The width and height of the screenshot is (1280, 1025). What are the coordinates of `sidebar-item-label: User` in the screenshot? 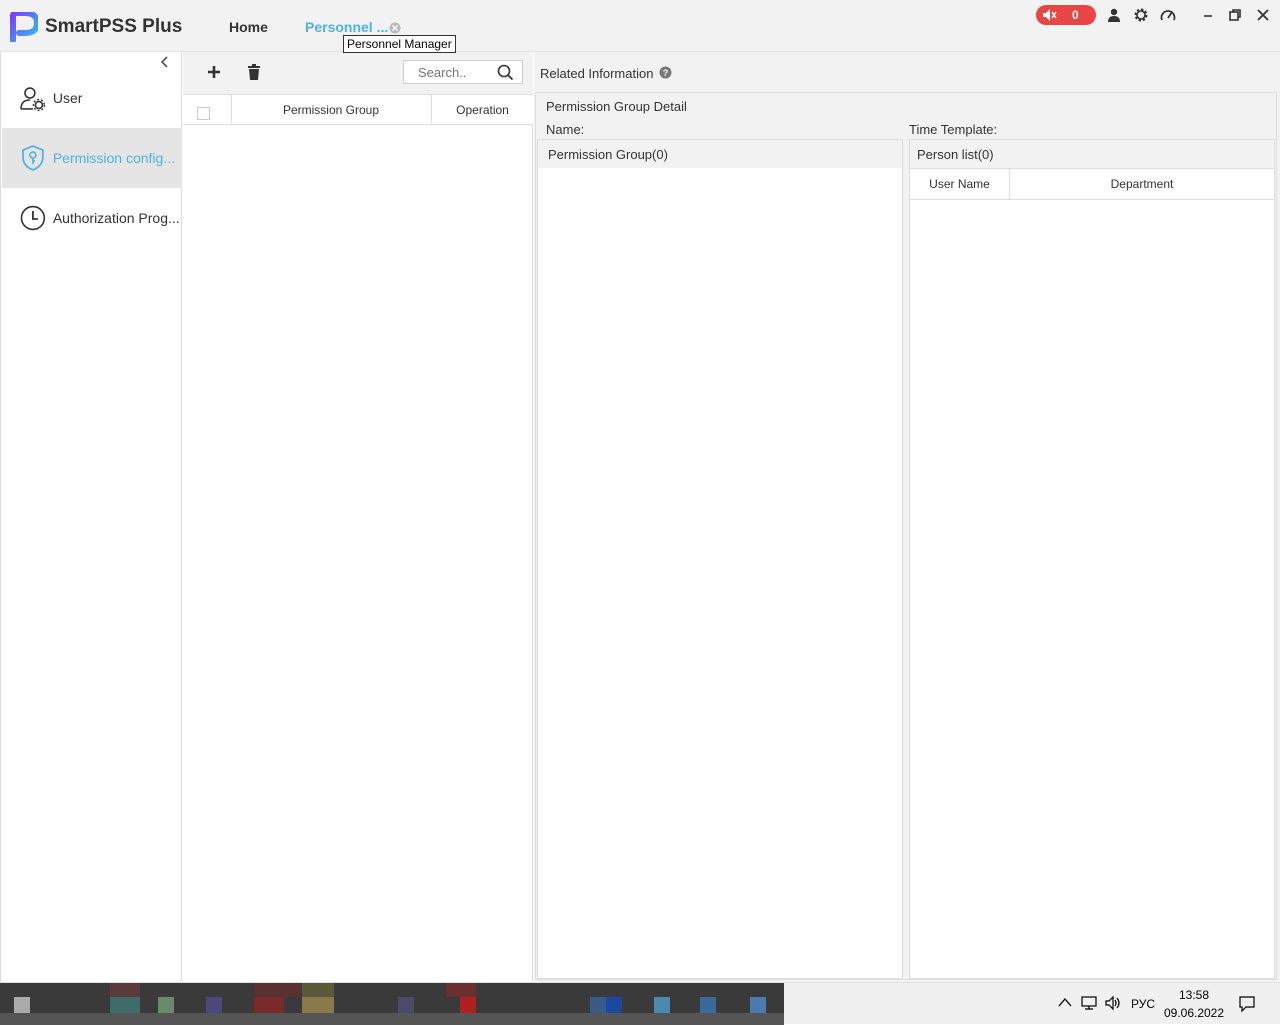 It's located at (67, 98).